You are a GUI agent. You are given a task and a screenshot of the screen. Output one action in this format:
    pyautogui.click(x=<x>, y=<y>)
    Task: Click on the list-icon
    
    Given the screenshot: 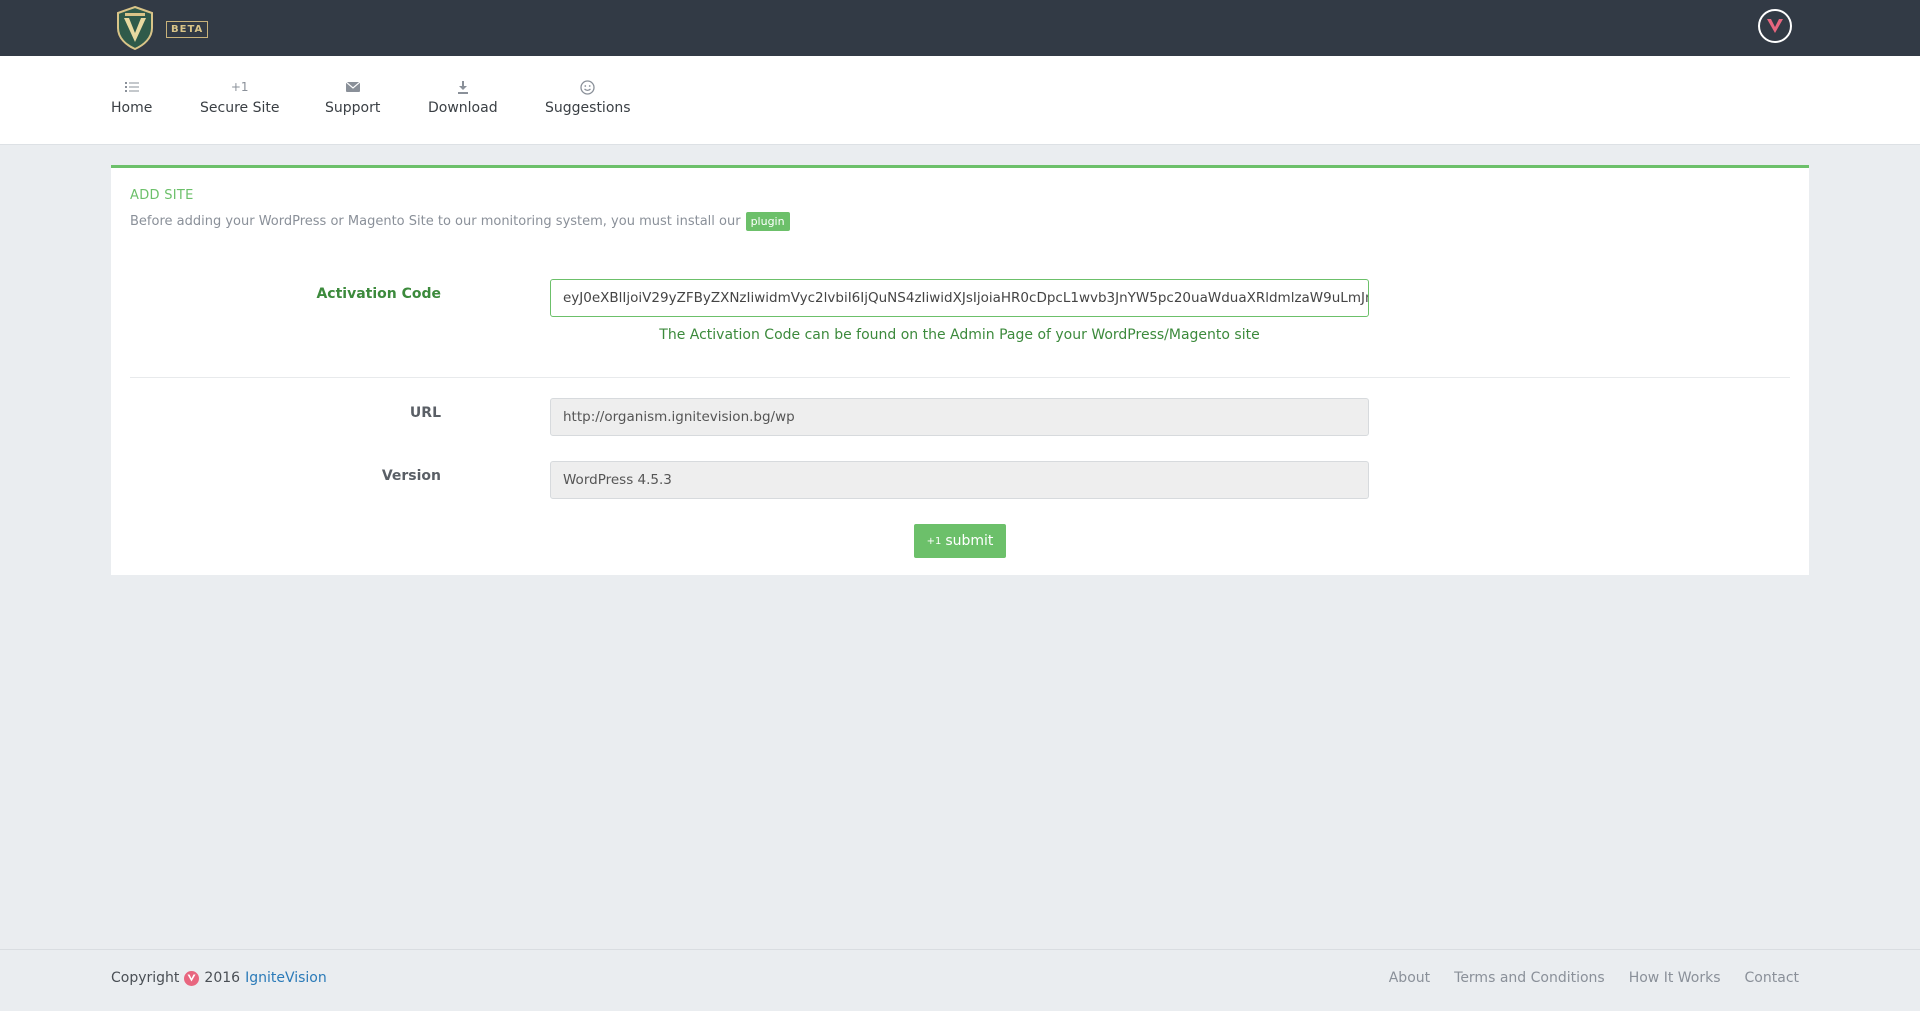 What is the action you would take?
    pyautogui.click(x=131, y=87)
    